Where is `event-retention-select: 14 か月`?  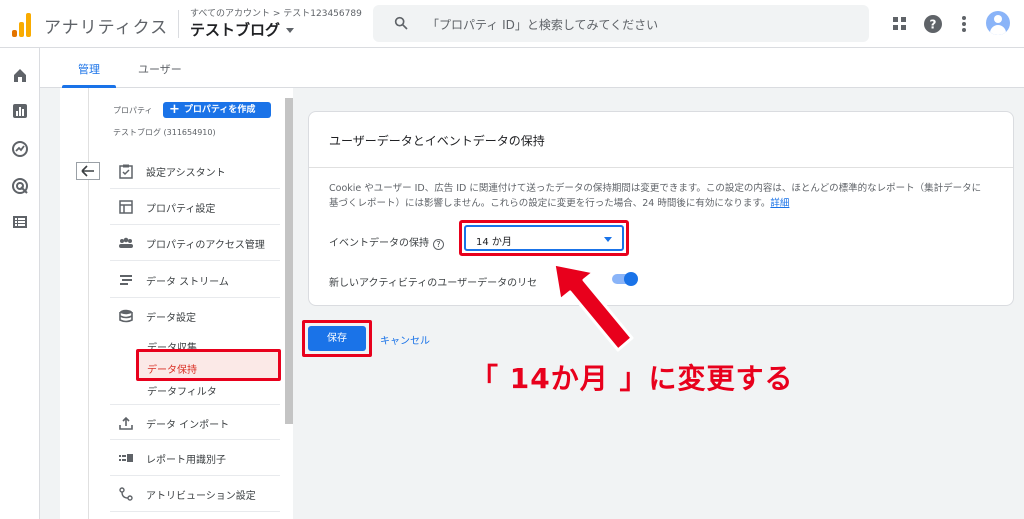 event-retention-select: 14 か月 is located at coordinates (544, 238).